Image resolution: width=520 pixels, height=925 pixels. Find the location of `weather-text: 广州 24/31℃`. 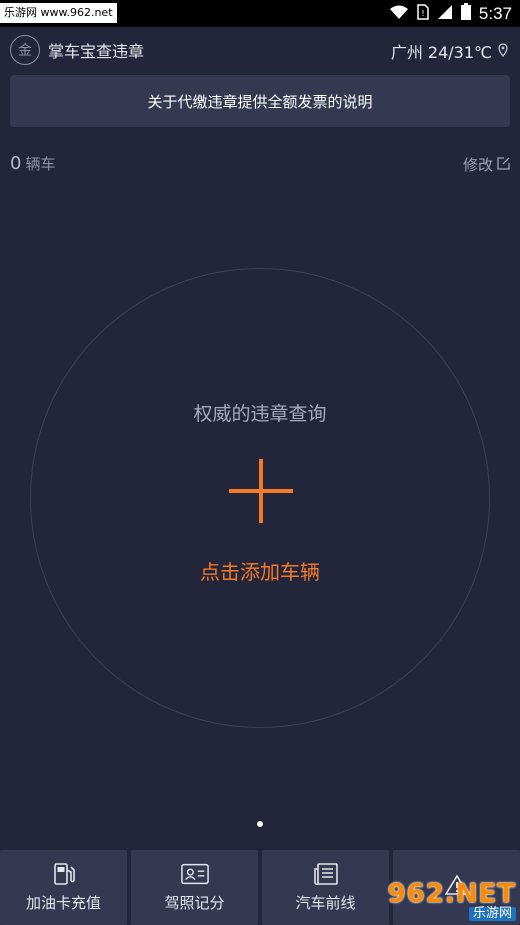

weather-text: 广州 24/31℃ is located at coordinates (441, 52).